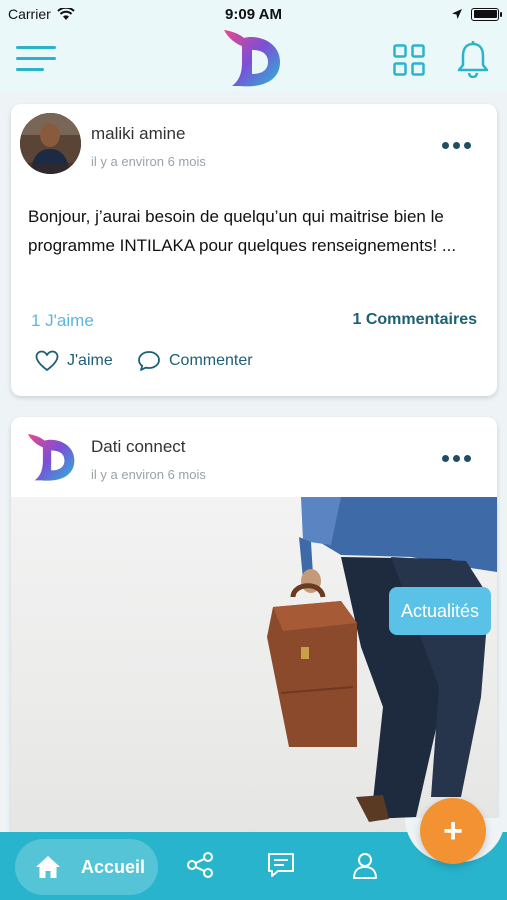 The image size is (507, 900). Describe the element at coordinates (457, 14) in the screenshot. I see `location-arrow-icon` at that location.